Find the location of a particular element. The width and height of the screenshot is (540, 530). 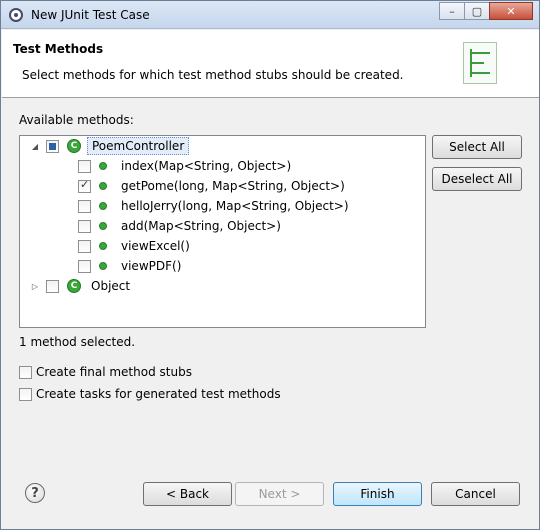

poemcontroller-checkbox is located at coordinates (52, 146).